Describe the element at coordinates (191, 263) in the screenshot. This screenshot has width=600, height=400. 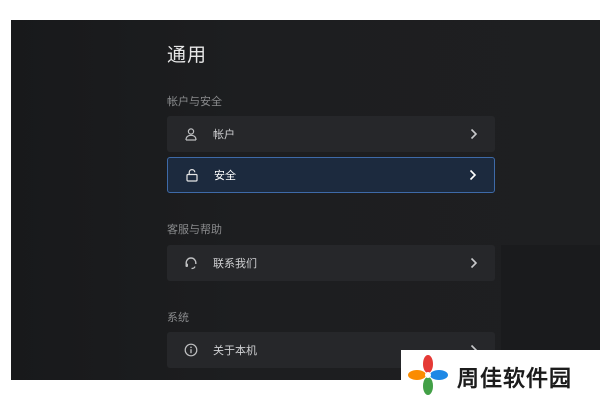
I see `headset-icon` at that location.